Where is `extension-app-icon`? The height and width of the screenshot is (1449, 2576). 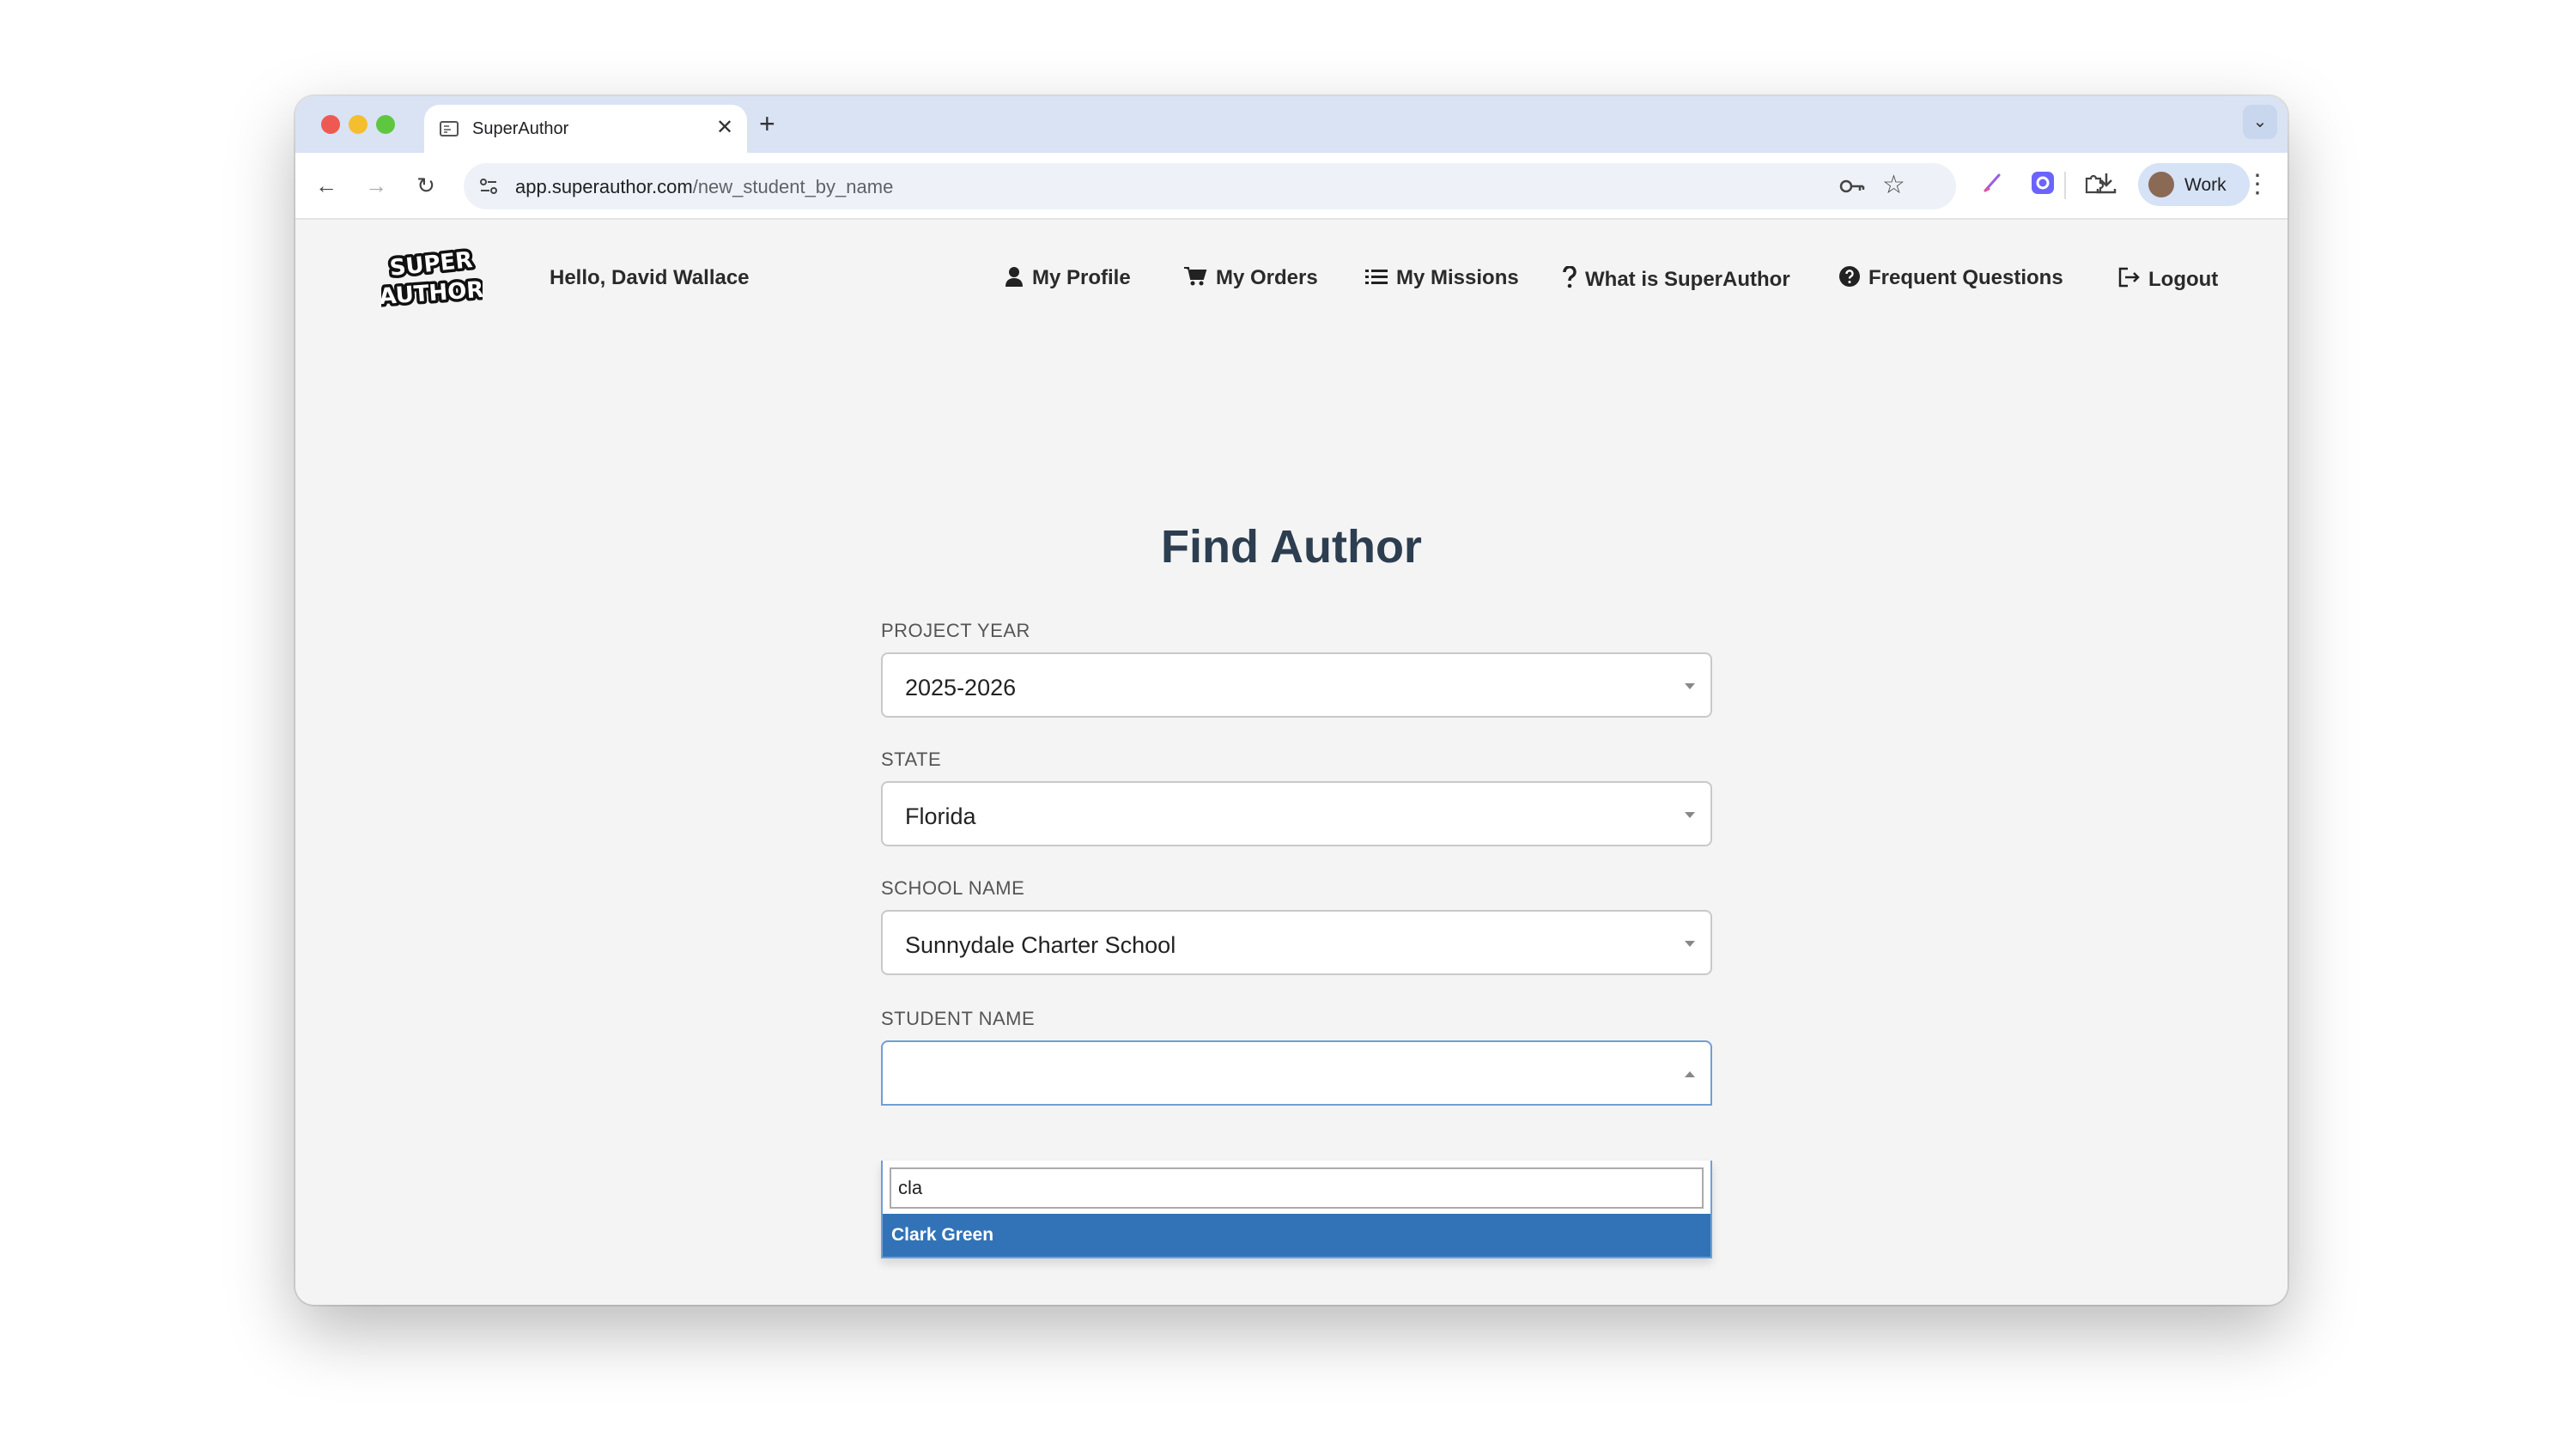 extension-app-icon is located at coordinates (2043, 183).